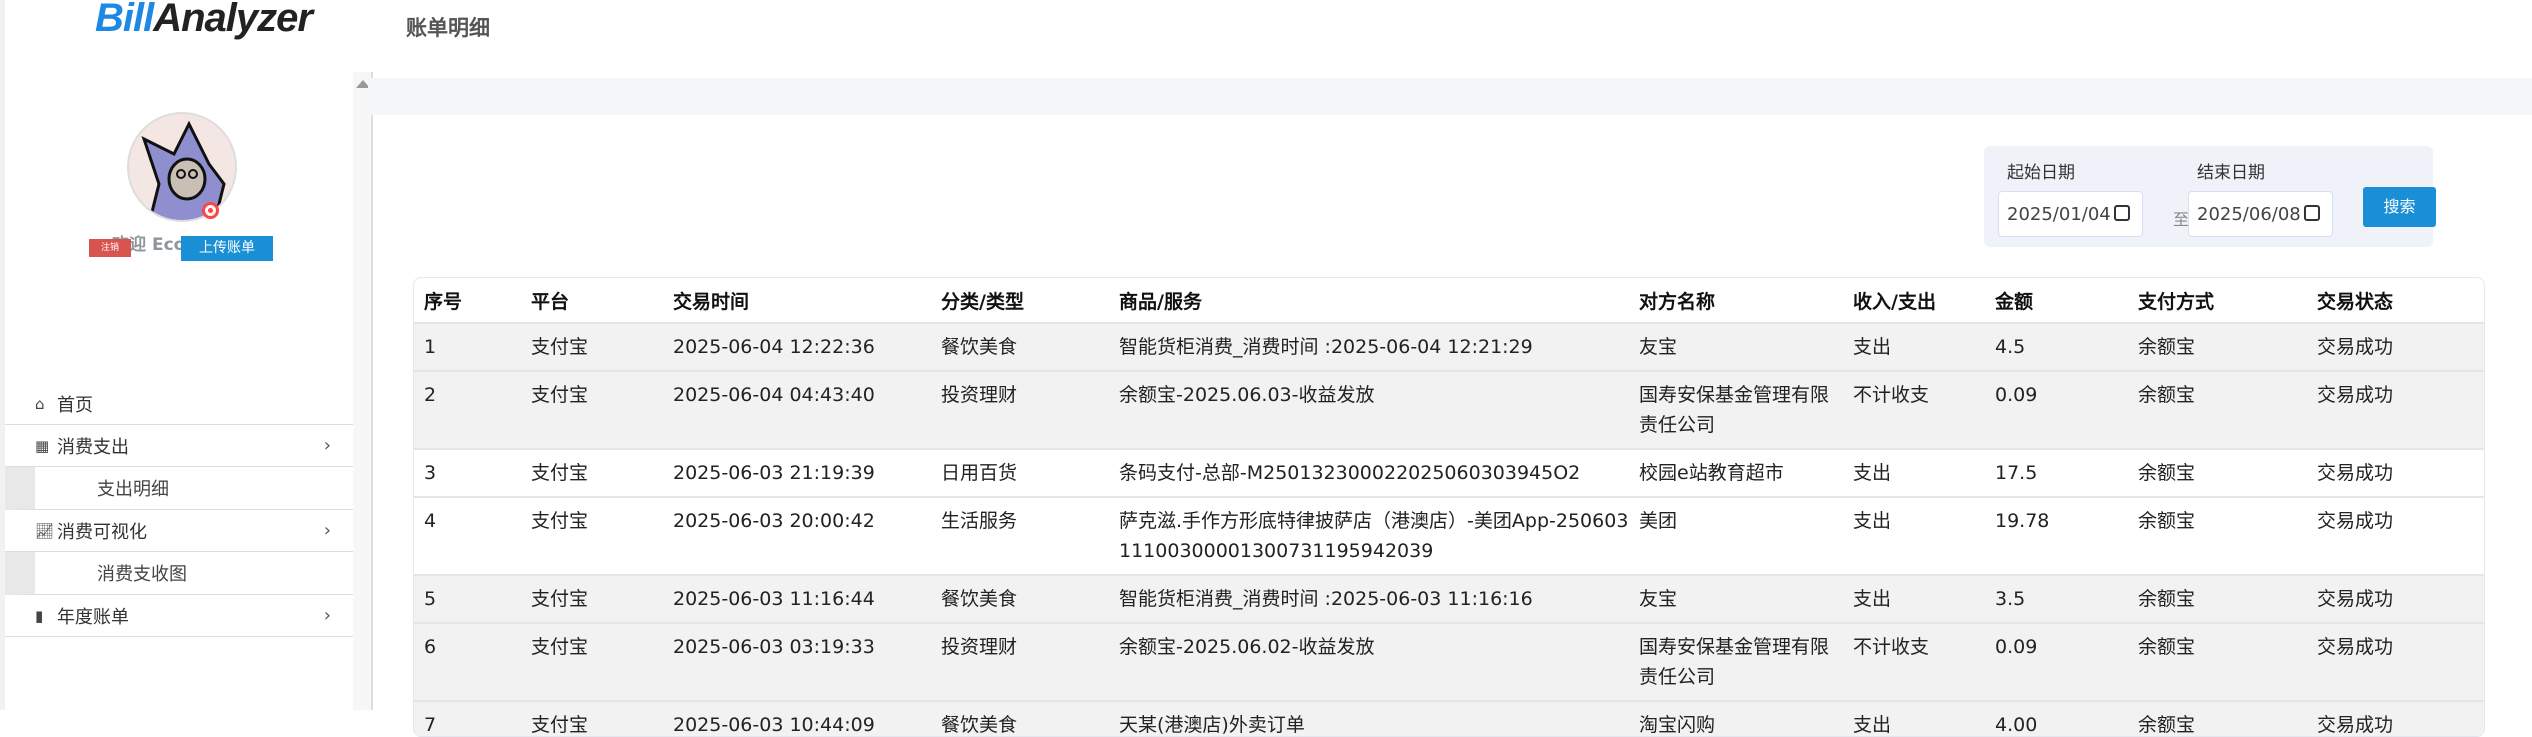  I want to click on sidebar-scrollbar, so click(363, 391).